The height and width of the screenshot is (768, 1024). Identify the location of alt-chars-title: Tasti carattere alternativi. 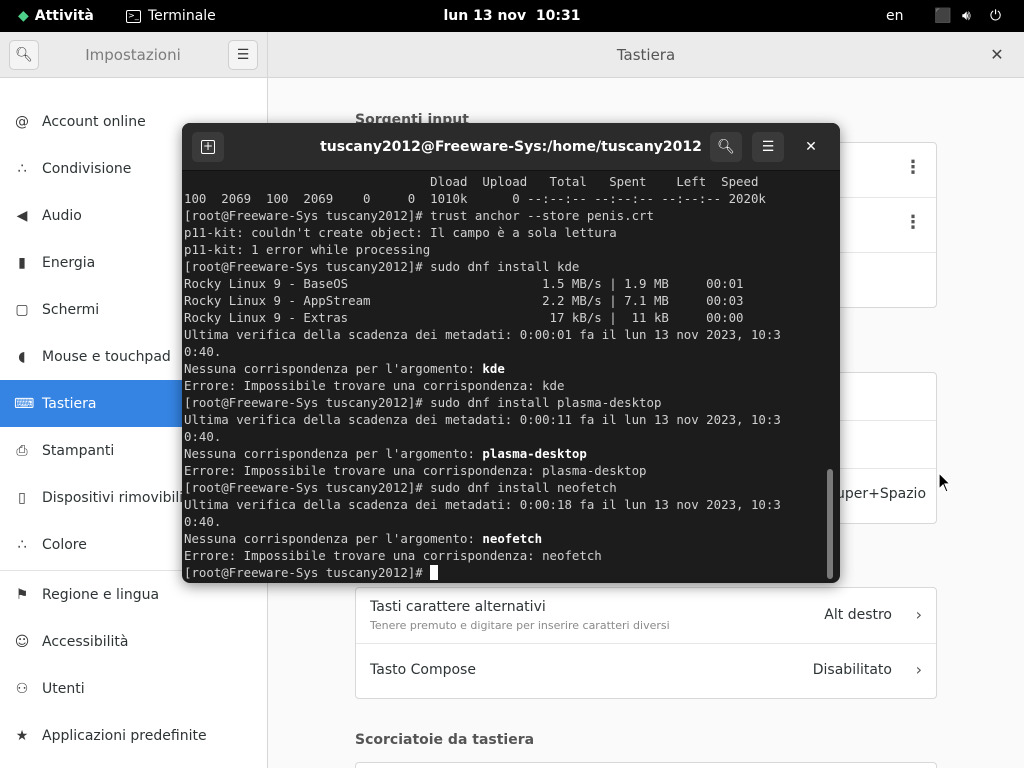
(458, 607).